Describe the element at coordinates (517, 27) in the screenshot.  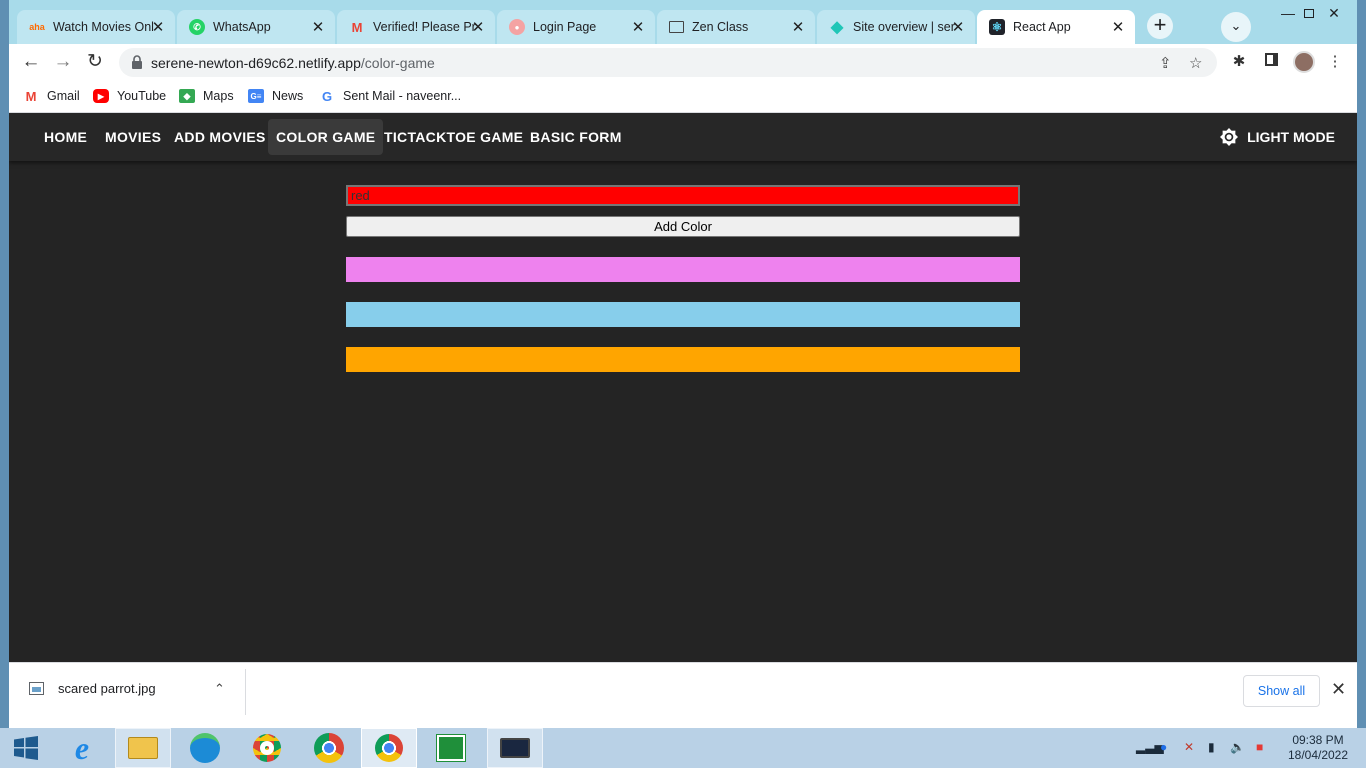
I see `login-icon: ●` at that location.